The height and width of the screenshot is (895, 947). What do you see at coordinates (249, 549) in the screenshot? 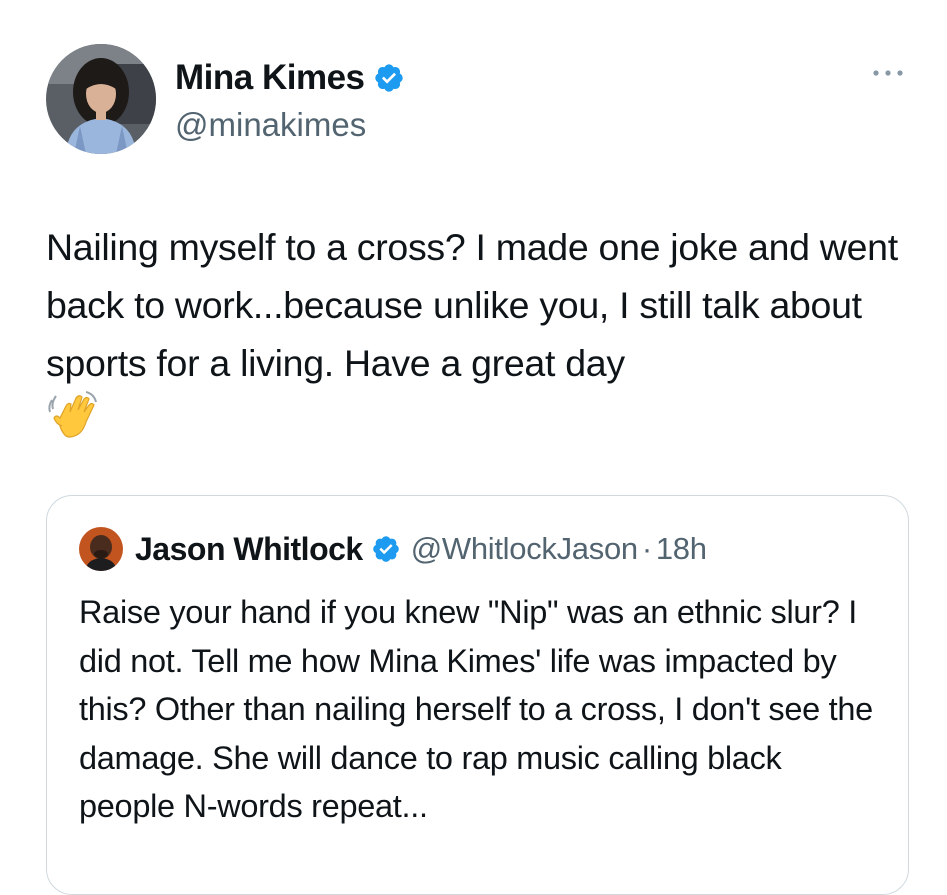
I see `quoted-author-name: Jason Whitlock` at bounding box center [249, 549].